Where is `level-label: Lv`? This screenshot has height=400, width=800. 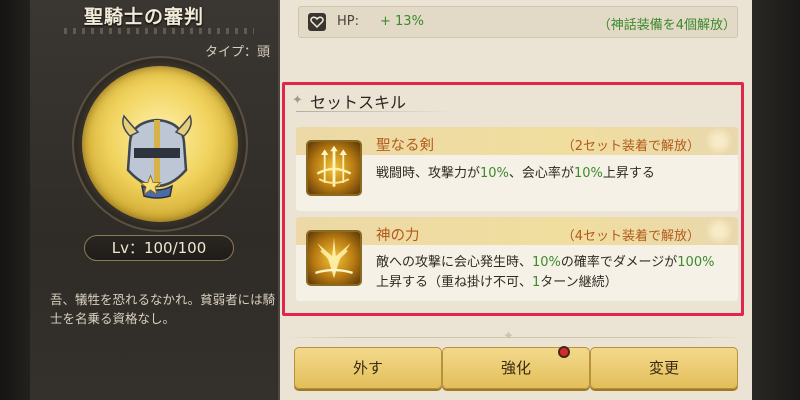
level-label: Lv is located at coordinates (120, 248).